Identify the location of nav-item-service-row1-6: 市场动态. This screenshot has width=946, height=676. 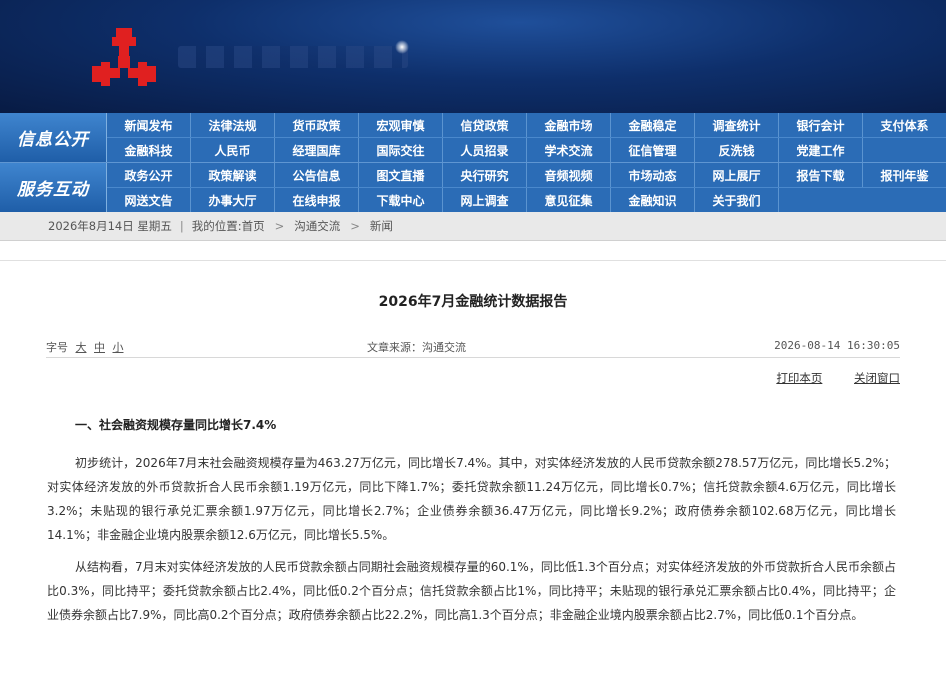
(653, 175).